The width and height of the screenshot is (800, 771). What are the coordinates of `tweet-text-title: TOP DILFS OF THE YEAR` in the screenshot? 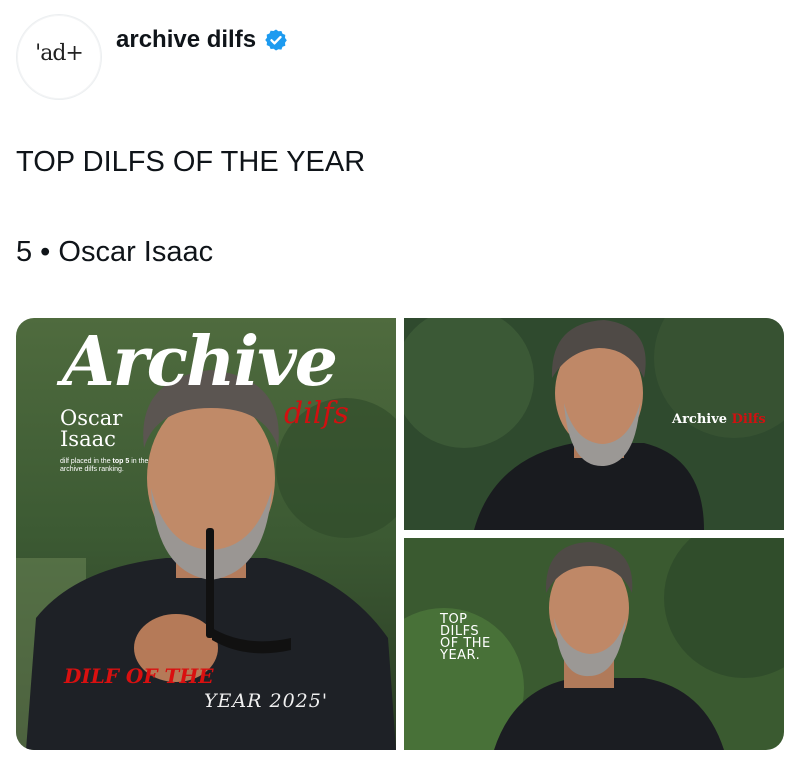 It's located at (191, 162).